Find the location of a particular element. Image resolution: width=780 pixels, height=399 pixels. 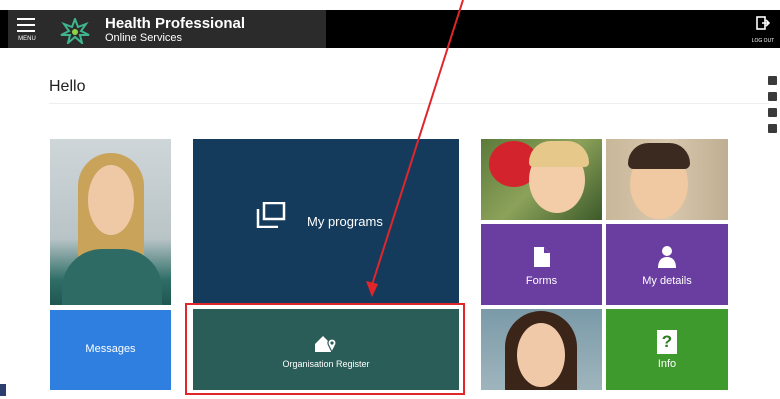

logout-button: LOG OUT is located at coordinates (763, 29).